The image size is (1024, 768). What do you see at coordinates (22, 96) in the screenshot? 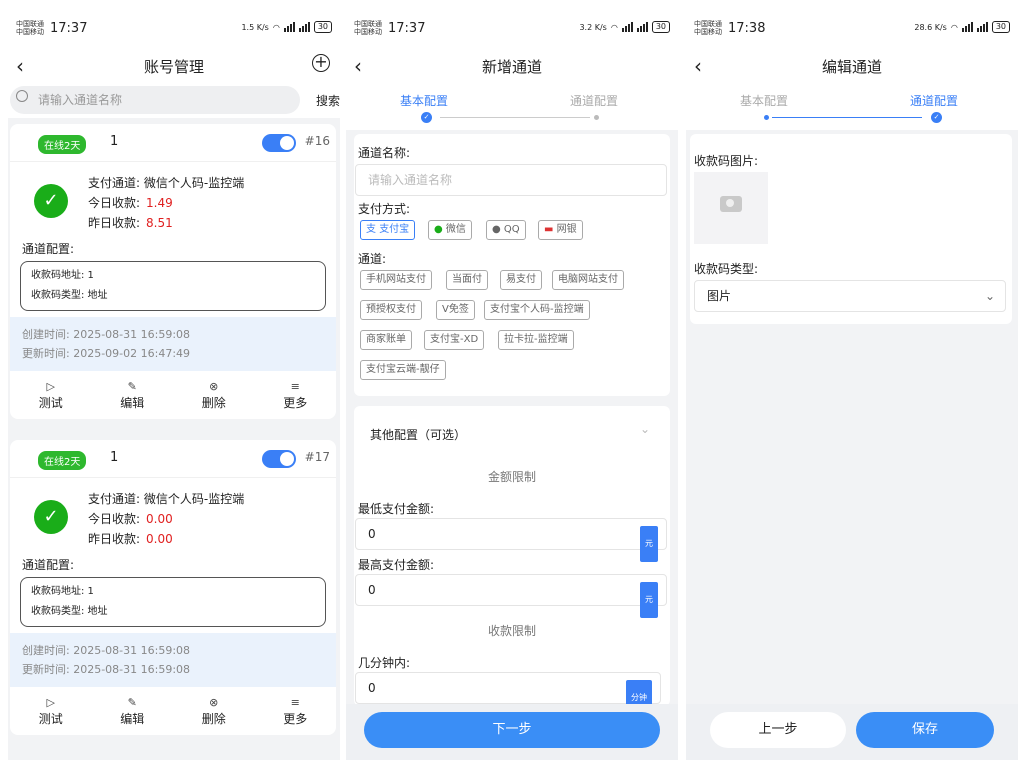
I see `search-icon` at bounding box center [22, 96].